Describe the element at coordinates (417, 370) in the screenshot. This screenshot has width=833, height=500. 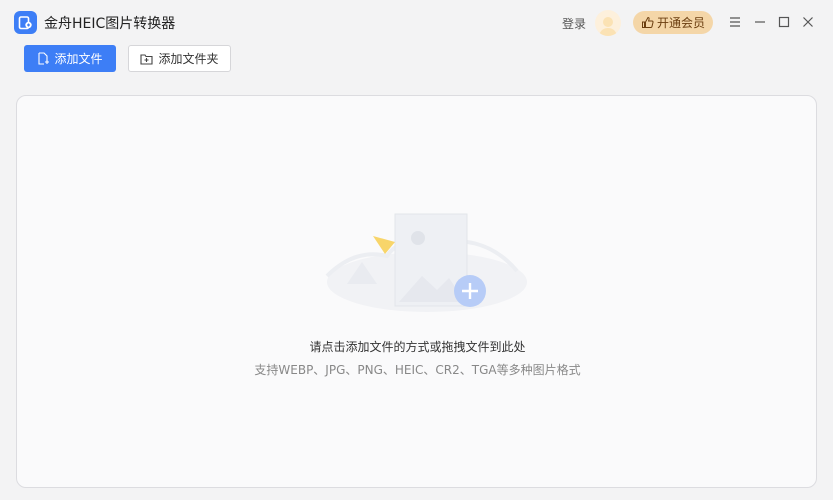
I see `drop-hint-secondary: 支持WEBP、JPG、PNG、HEIC、CR2、TGA等多种图片格式` at that location.